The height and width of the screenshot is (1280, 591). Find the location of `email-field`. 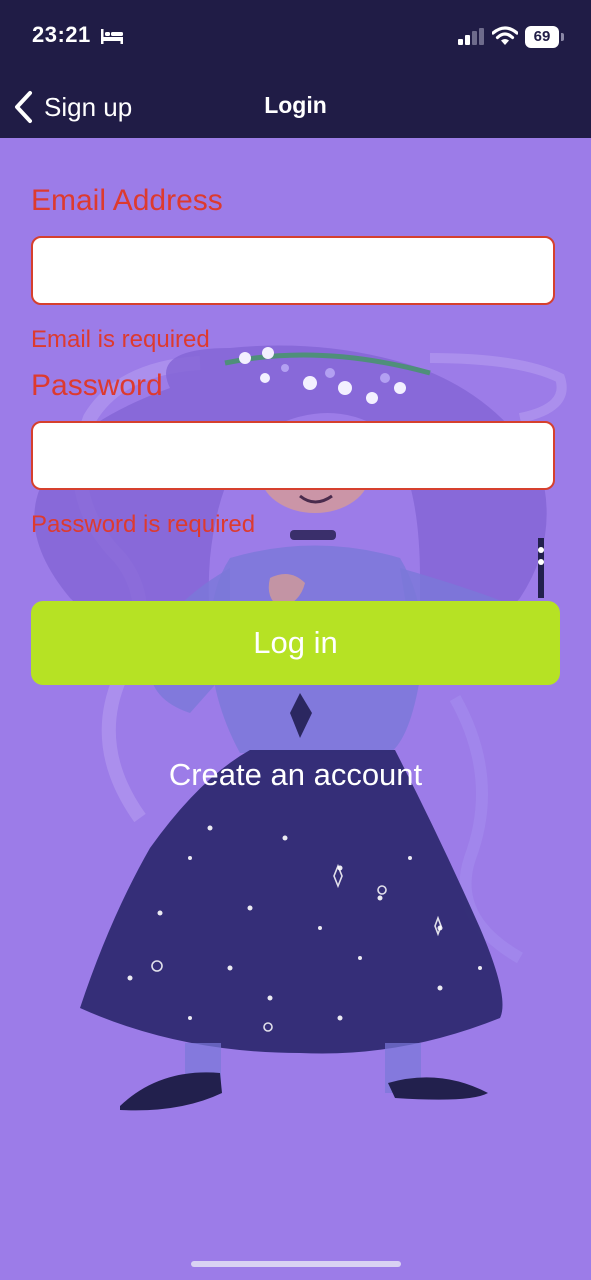

email-field is located at coordinates (293, 270).